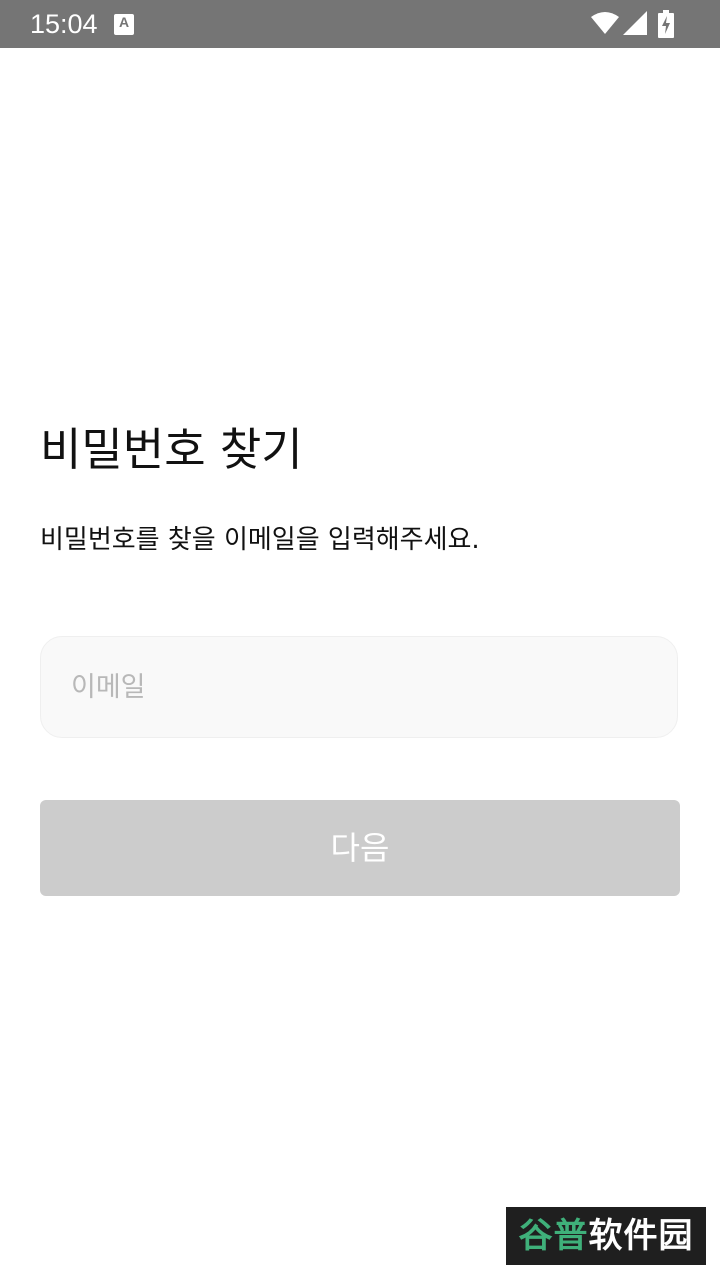 The image size is (720, 1280). I want to click on battery-charging-icon, so click(666, 24).